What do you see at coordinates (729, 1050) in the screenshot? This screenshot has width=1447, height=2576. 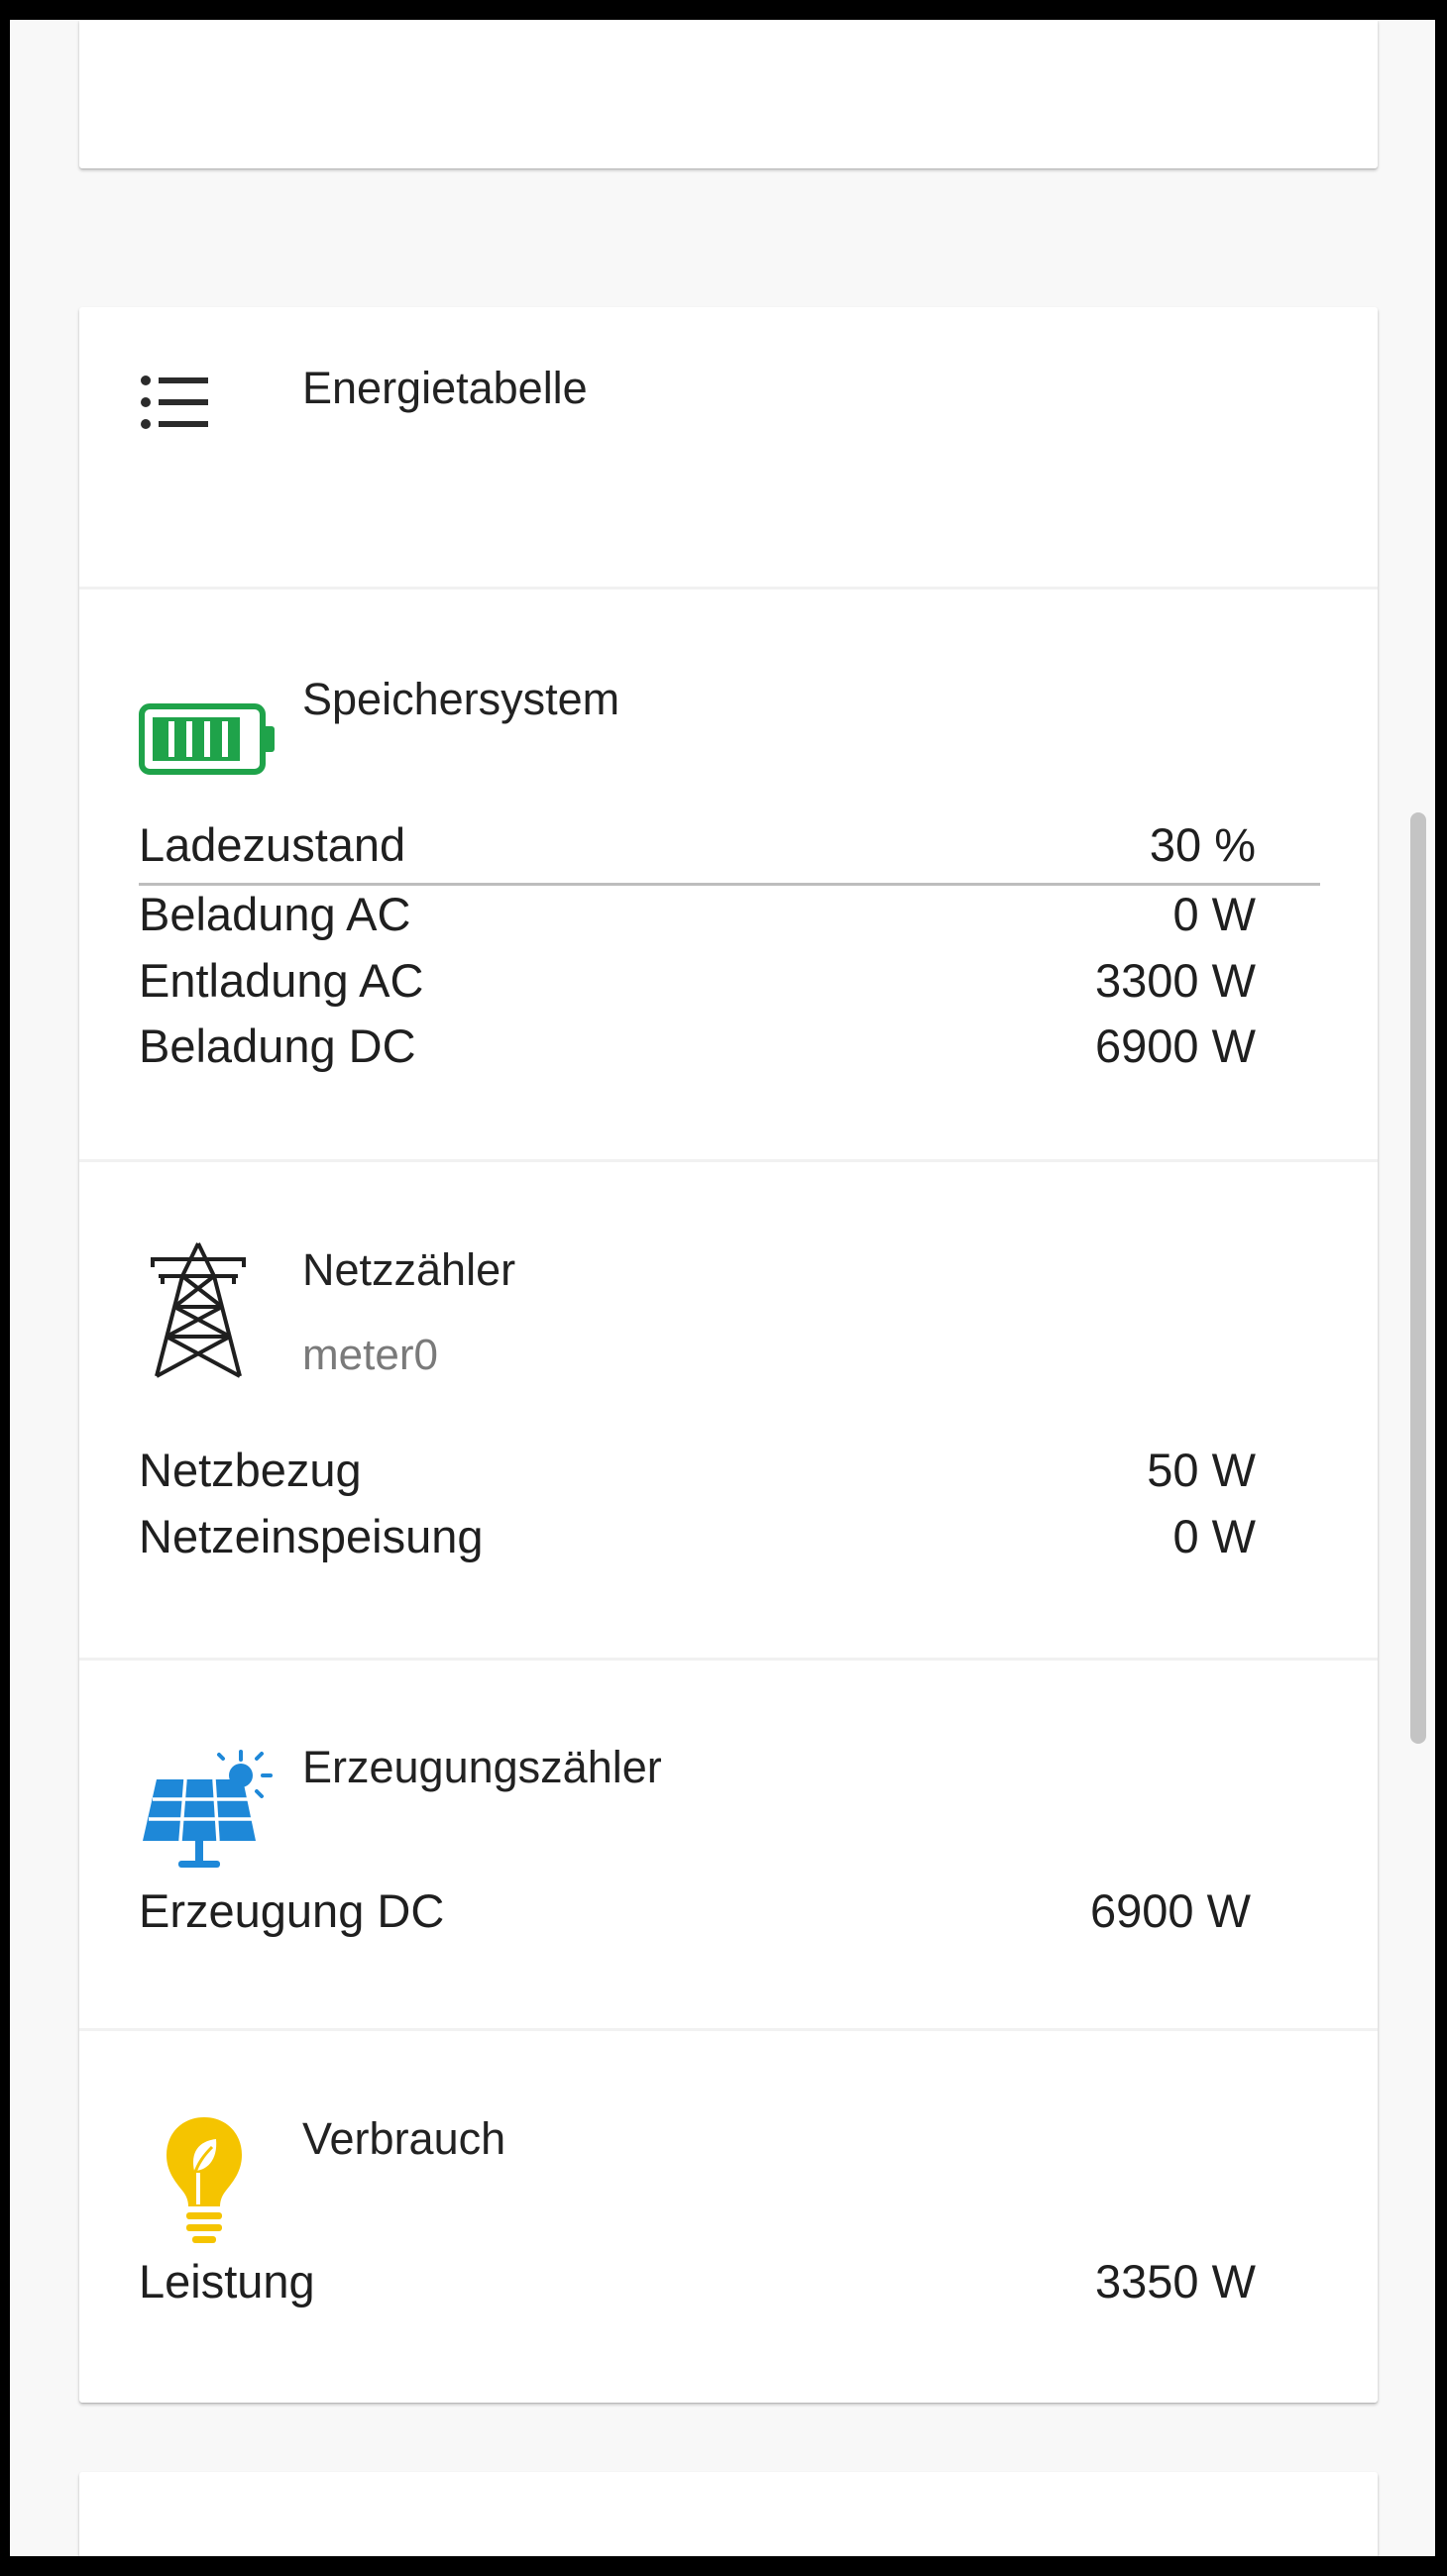 I see `storage-row-charge-dc: Beladung DC 6900 W` at bounding box center [729, 1050].